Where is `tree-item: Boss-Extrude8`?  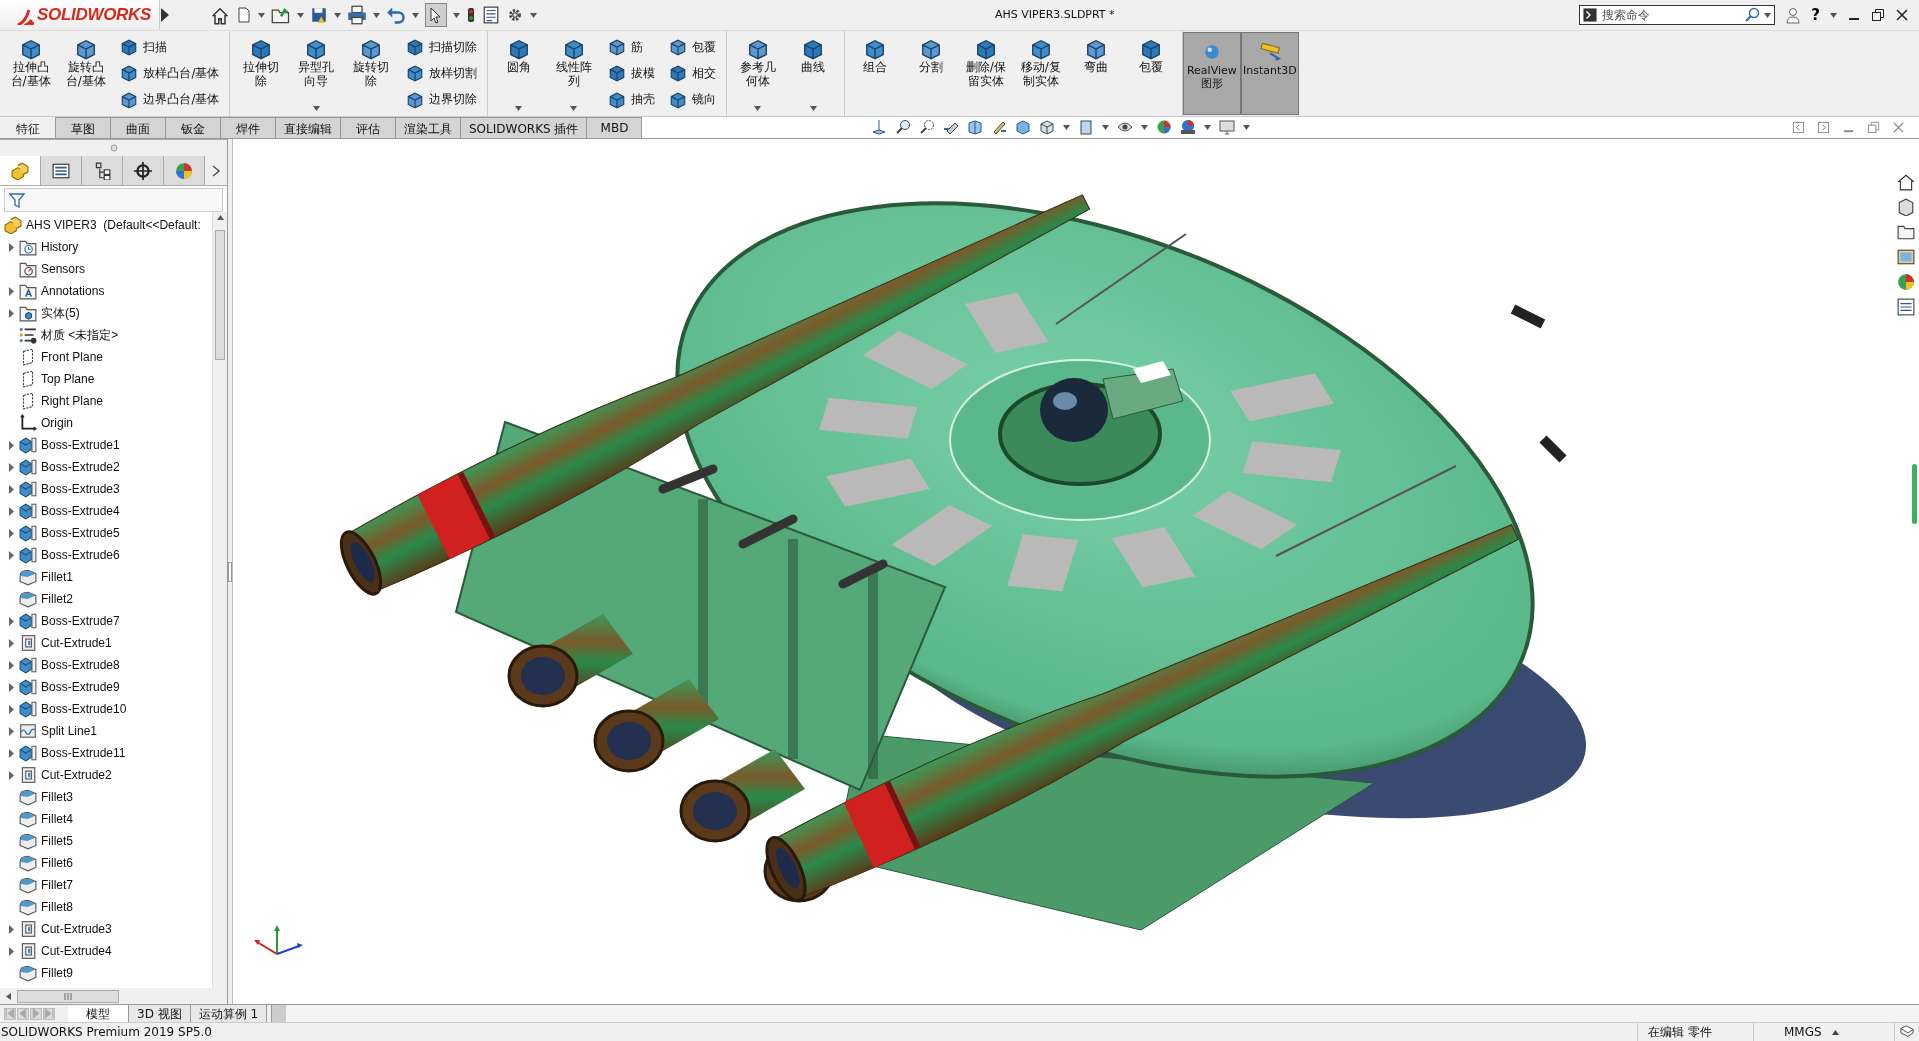 tree-item: Boss-Extrude8 is located at coordinates (80, 665).